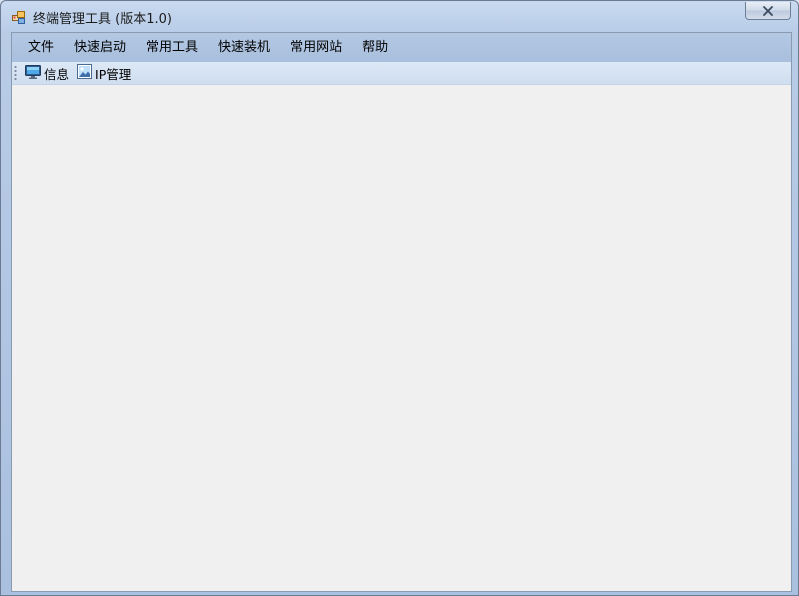 This screenshot has width=799, height=596. Describe the element at coordinates (401, 73) in the screenshot. I see `tool-strip: 信息 IP管理` at that location.